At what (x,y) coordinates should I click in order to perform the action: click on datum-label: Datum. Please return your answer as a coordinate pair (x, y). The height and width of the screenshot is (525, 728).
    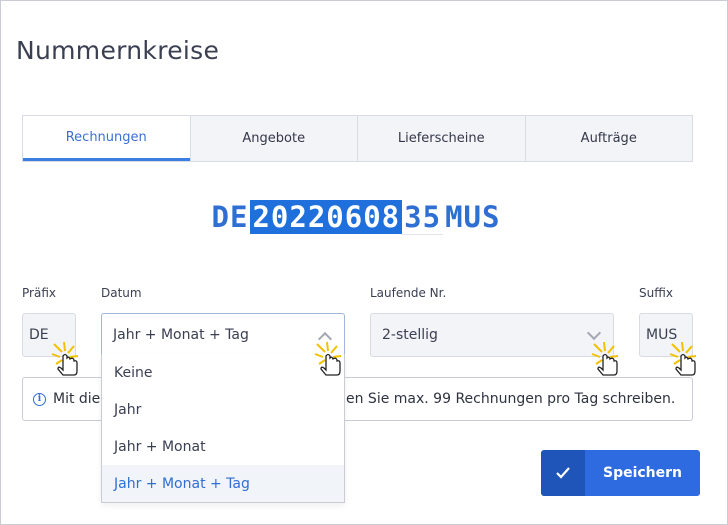
    Looking at the image, I should click on (121, 293).